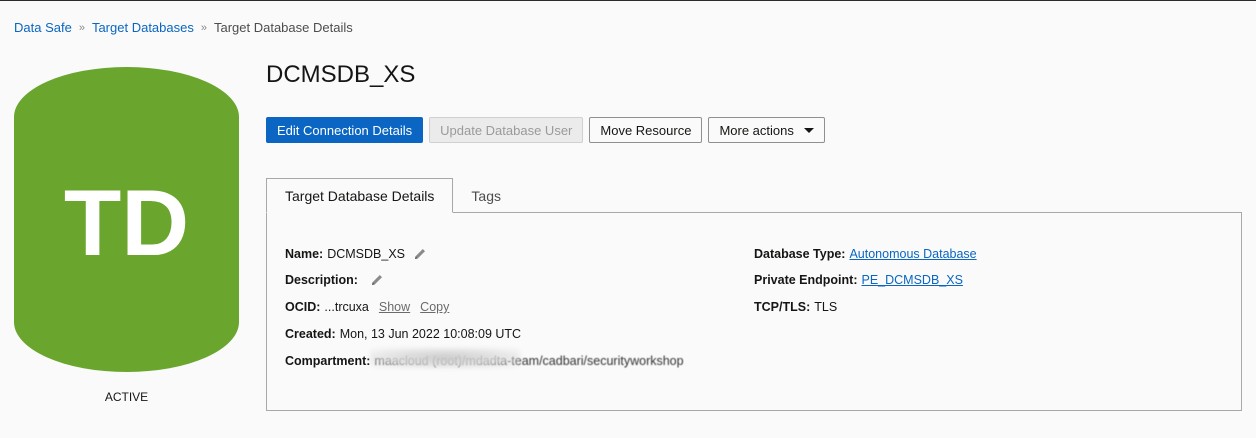 Image resolution: width=1256 pixels, height=438 pixels. I want to click on compartment-label: Compartment:, so click(328, 361).